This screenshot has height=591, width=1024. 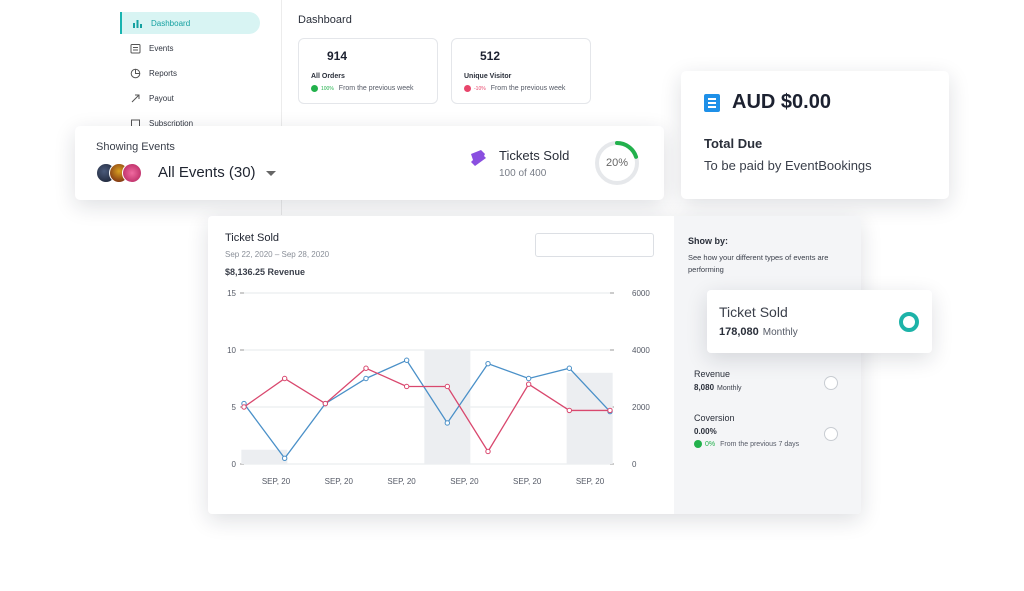 What do you see at coordinates (641, 407) in the screenshot?
I see `y-right-tick-label: 2000` at bounding box center [641, 407].